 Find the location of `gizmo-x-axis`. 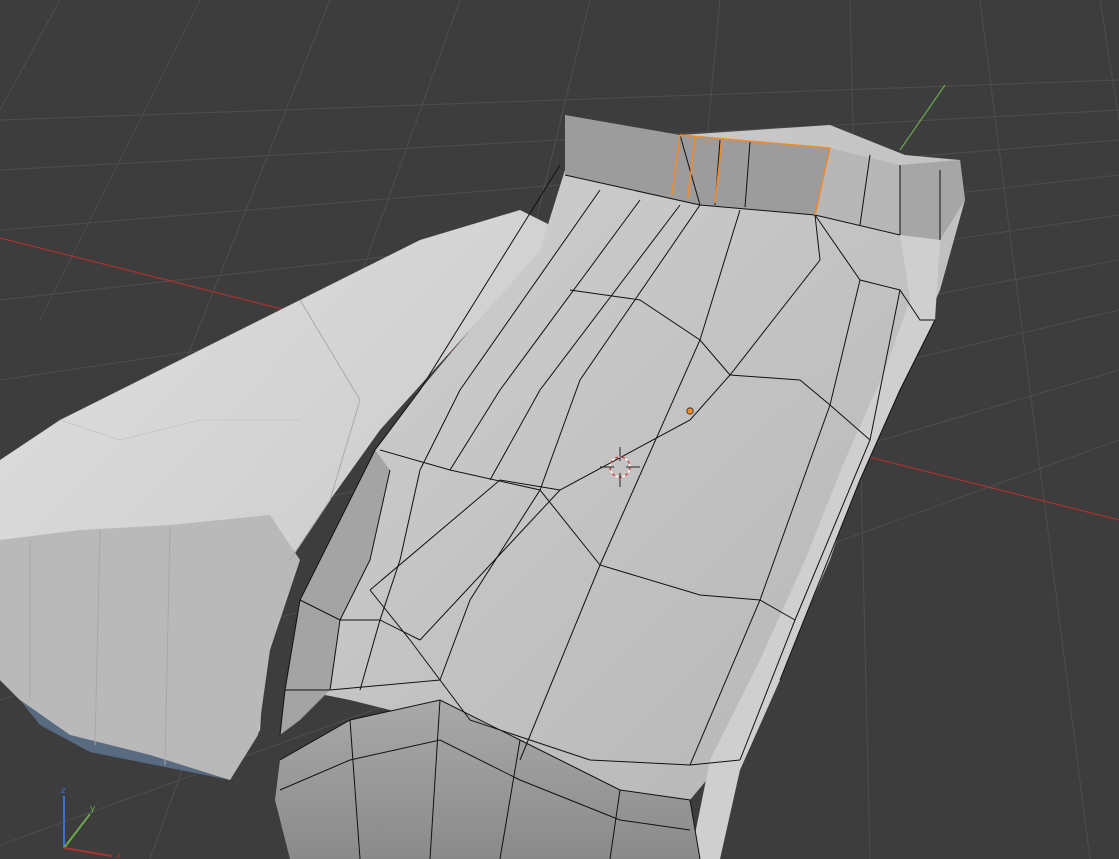

gizmo-x-axis is located at coordinates (88, 852).